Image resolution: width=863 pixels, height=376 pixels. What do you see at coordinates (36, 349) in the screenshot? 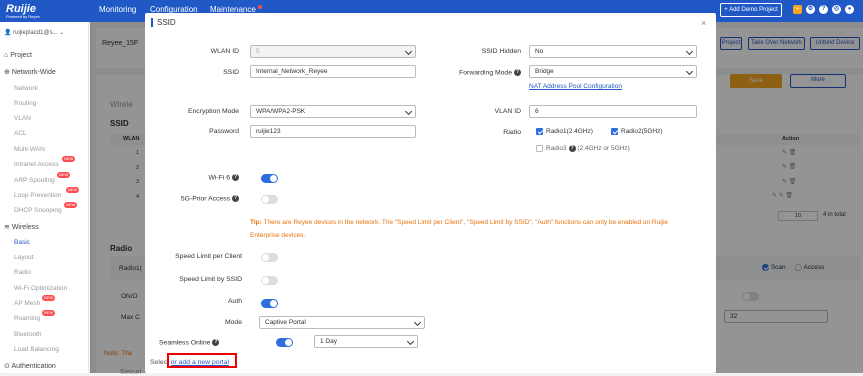
I see `sidebar-item-load-balancing: Load Balancing` at bounding box center [36, 349].